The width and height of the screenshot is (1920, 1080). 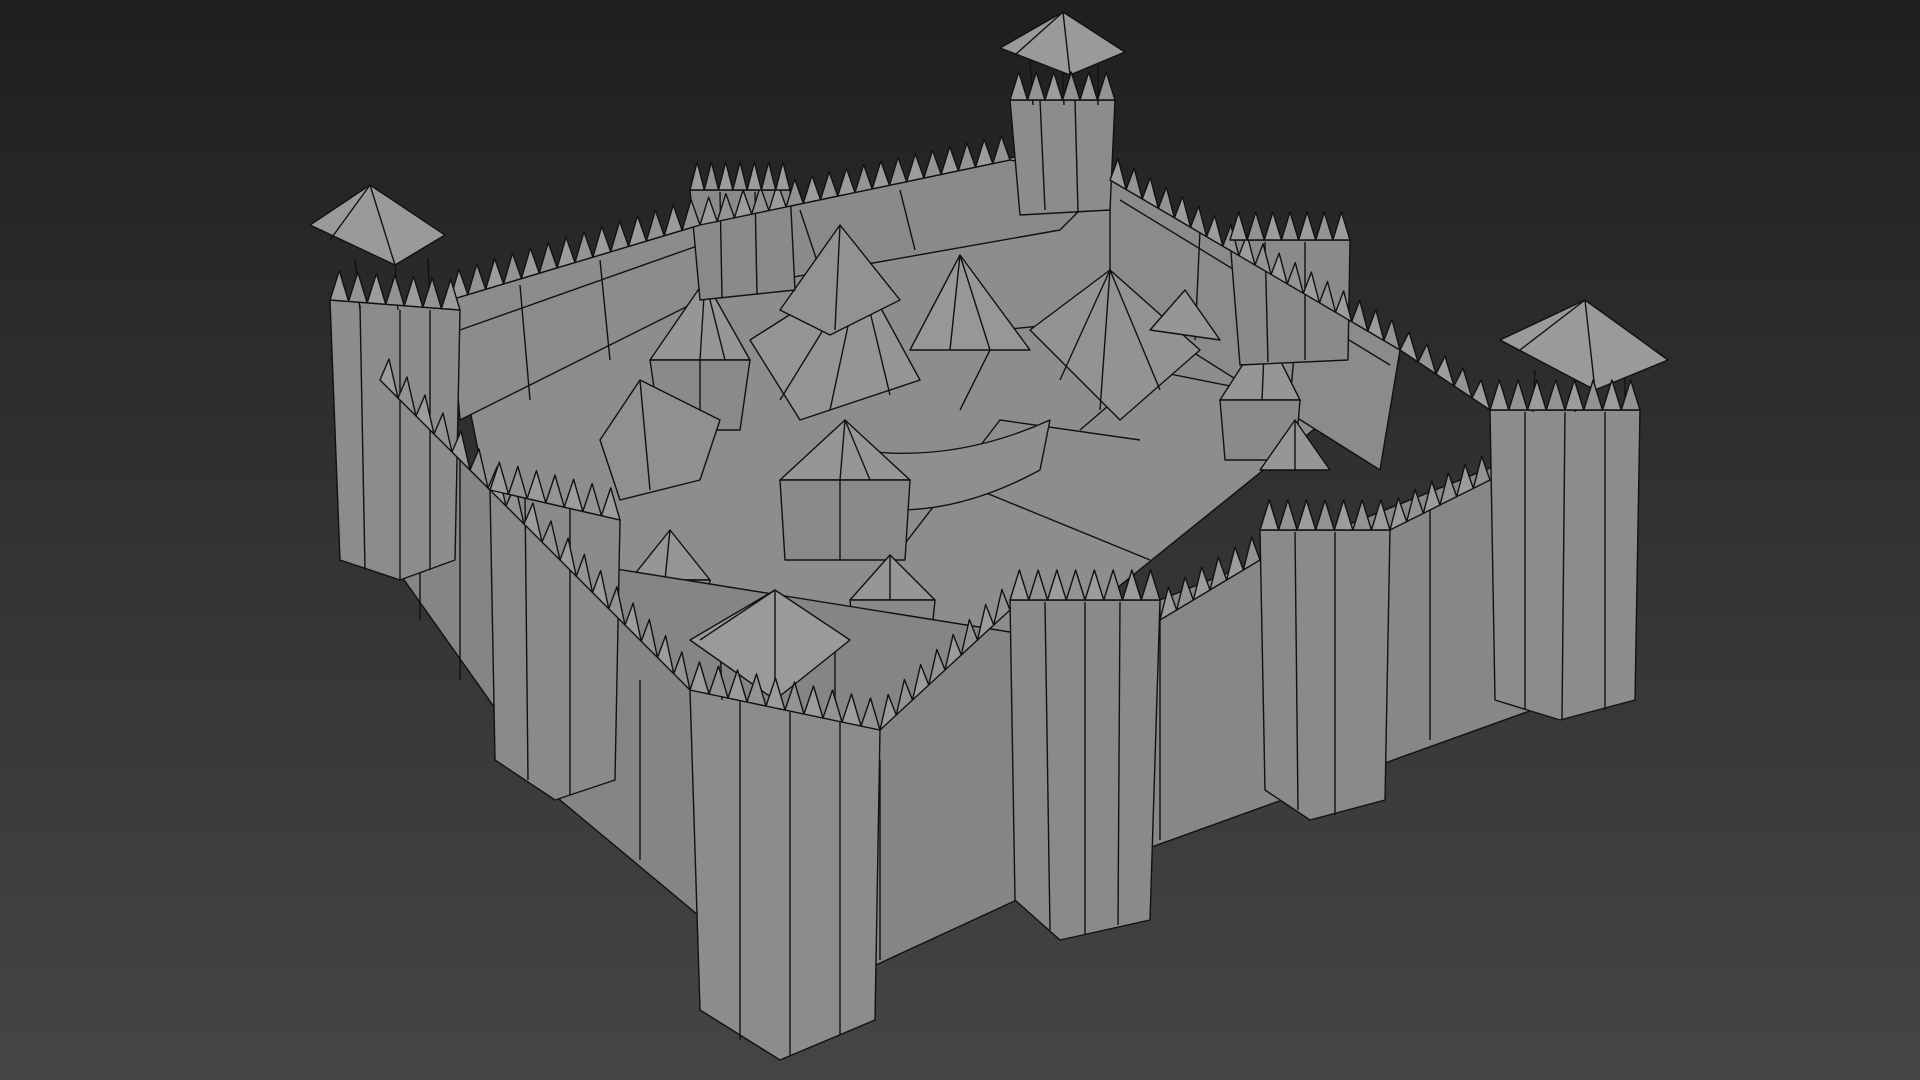 I want to click on tower-right-front, so click(x=1325, y=675).